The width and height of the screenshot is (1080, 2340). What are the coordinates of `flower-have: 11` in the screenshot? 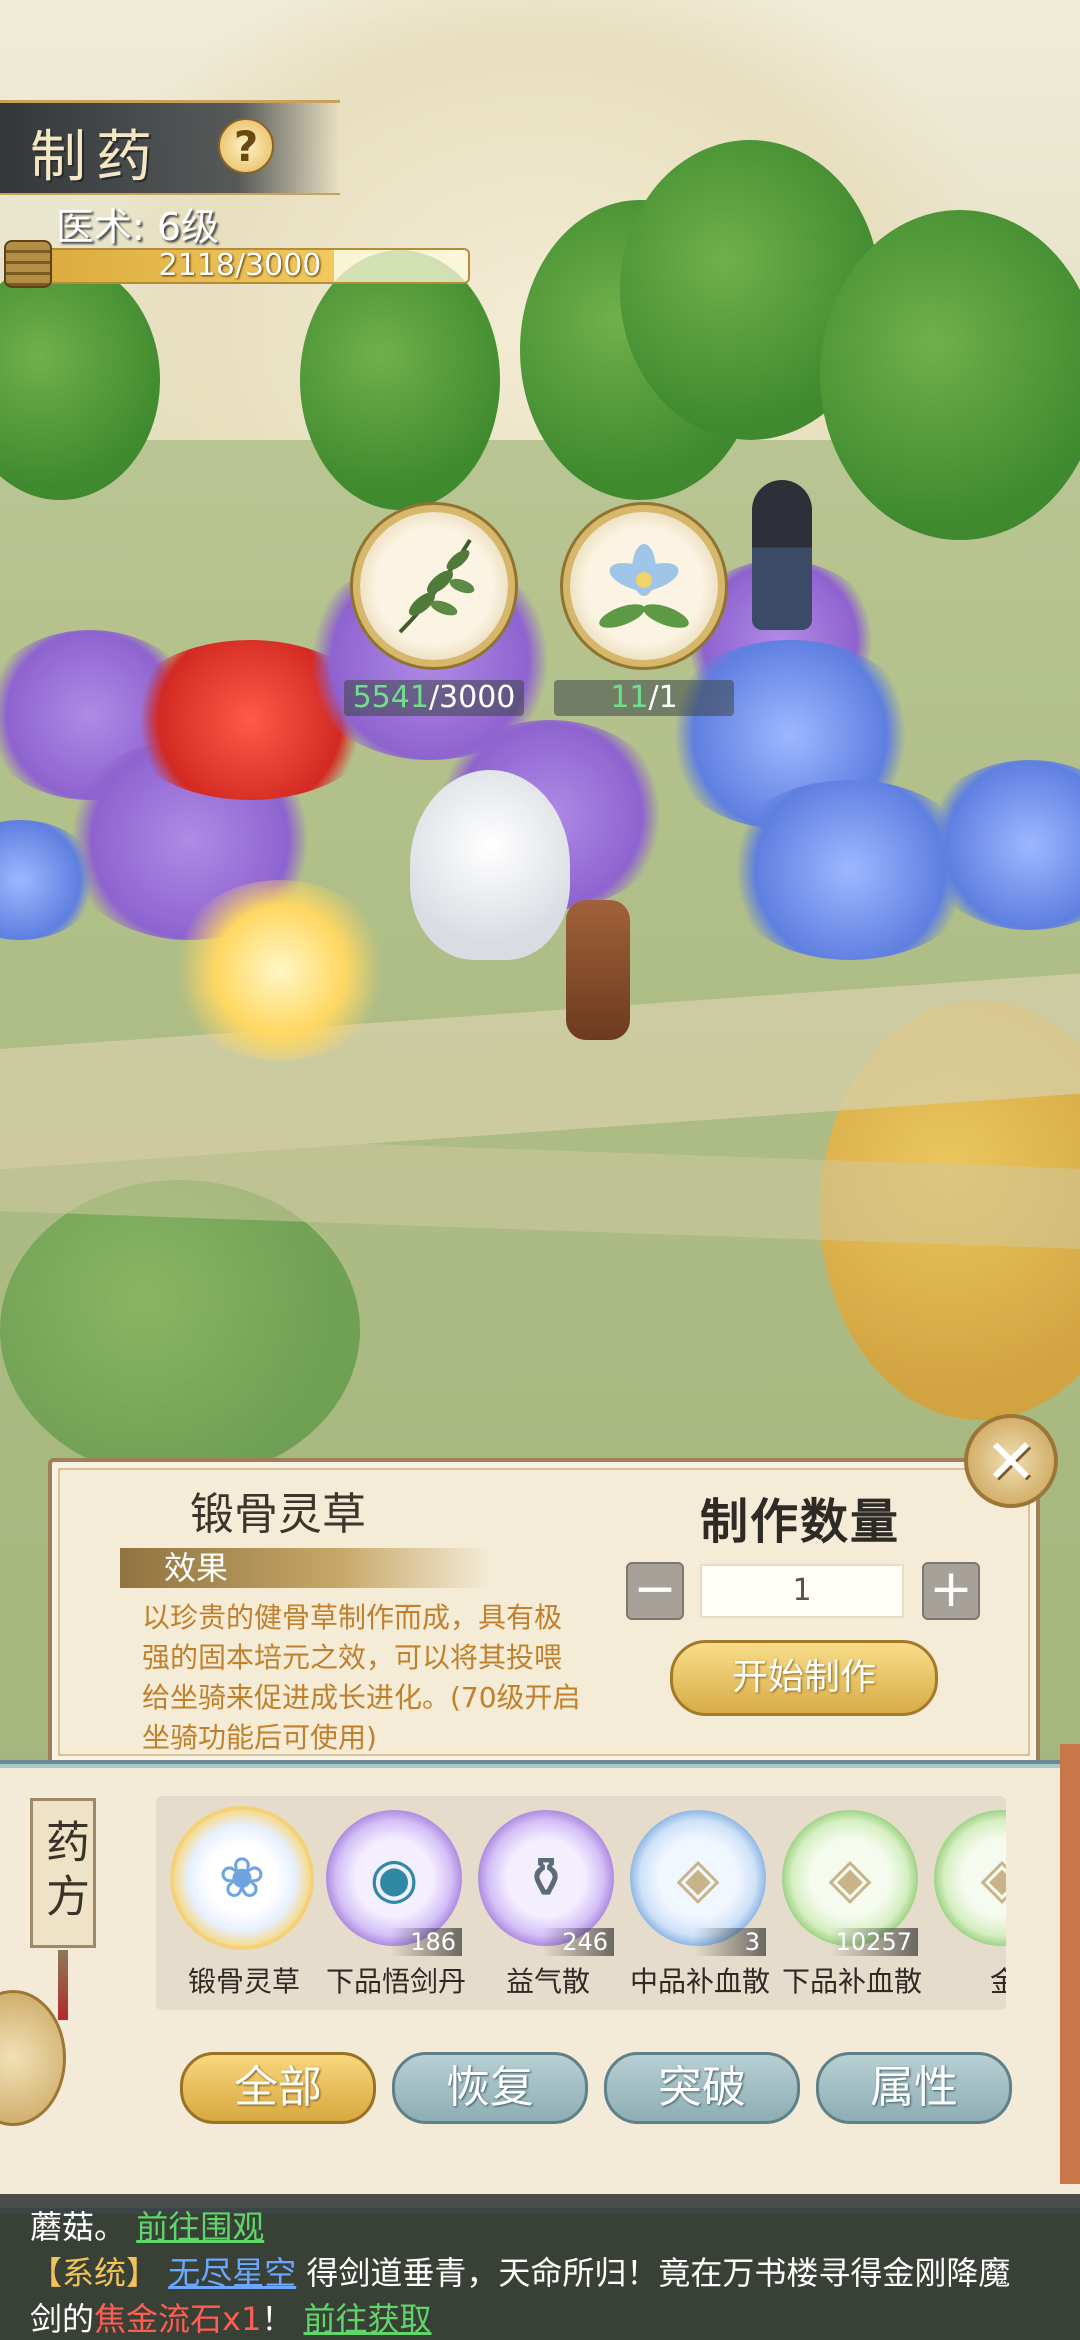 It's located at (629, 697).